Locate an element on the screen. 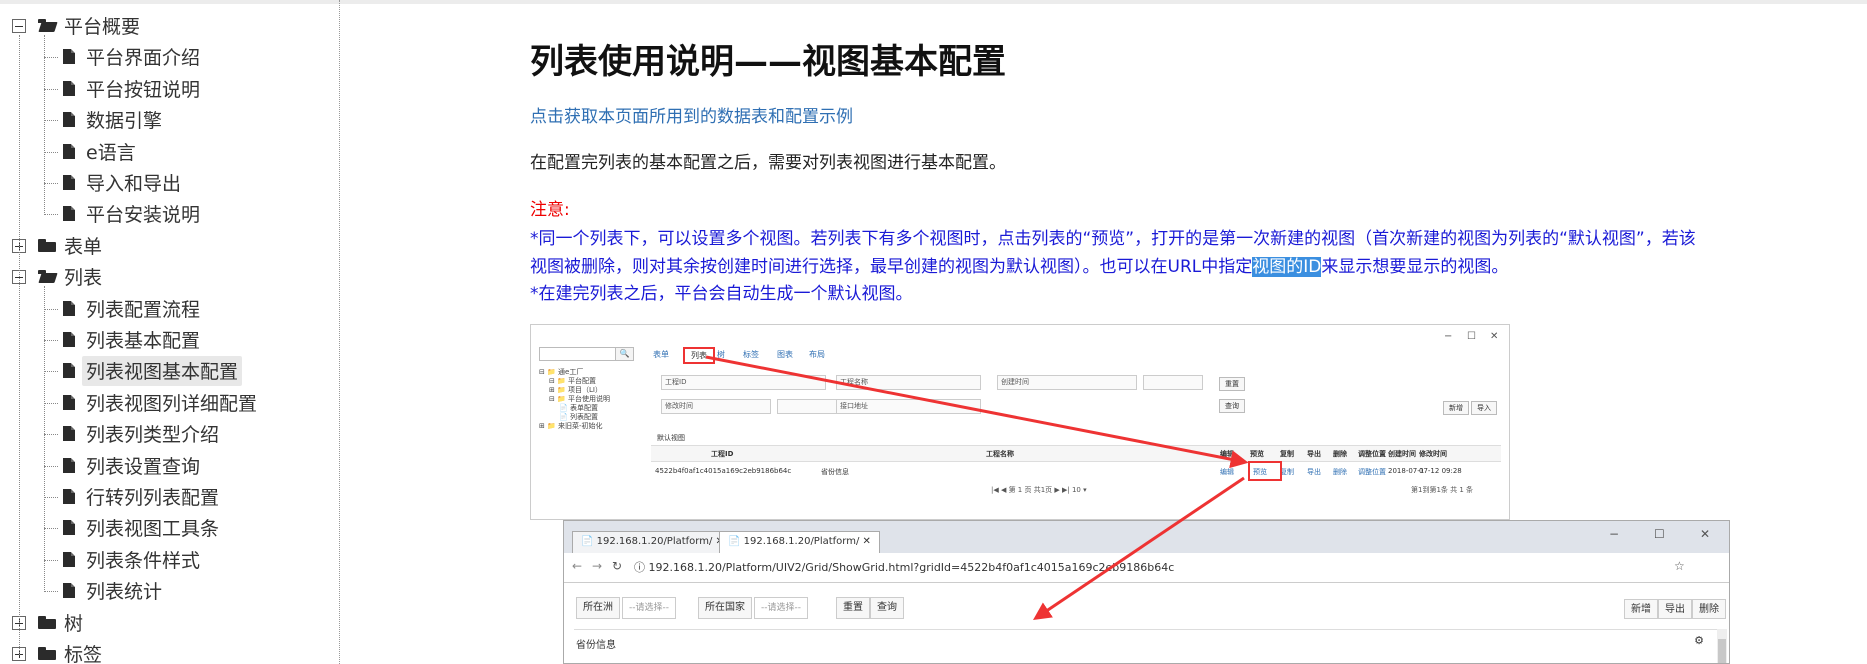  filter-continent-label: 所在洲 is located at coordinates (598, 608).